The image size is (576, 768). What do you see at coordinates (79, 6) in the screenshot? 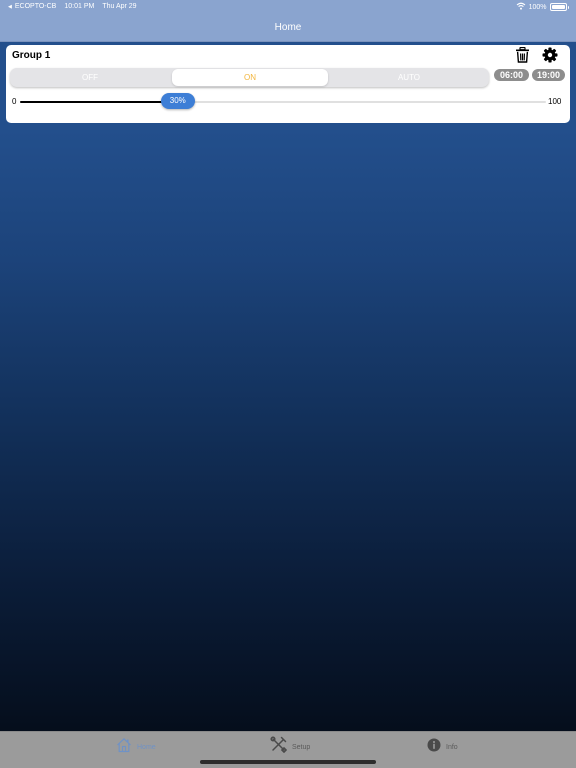
I see `status-time: 10:01 PM` at bounding box center [79, 6].